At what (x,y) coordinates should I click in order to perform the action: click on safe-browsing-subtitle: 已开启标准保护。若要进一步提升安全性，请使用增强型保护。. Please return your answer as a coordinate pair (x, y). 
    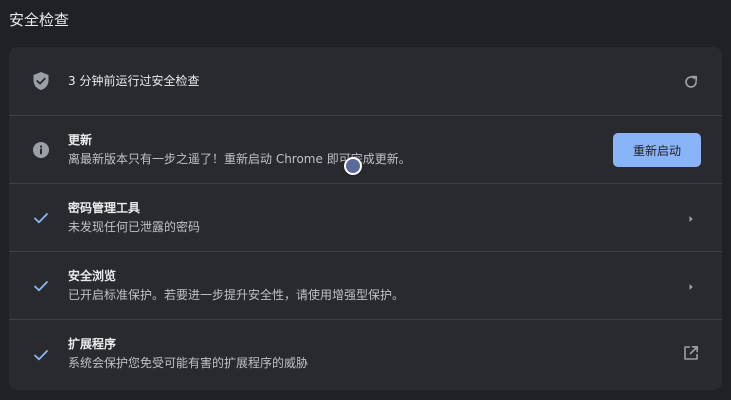
    Looking at the image, I should click on (236, 295).